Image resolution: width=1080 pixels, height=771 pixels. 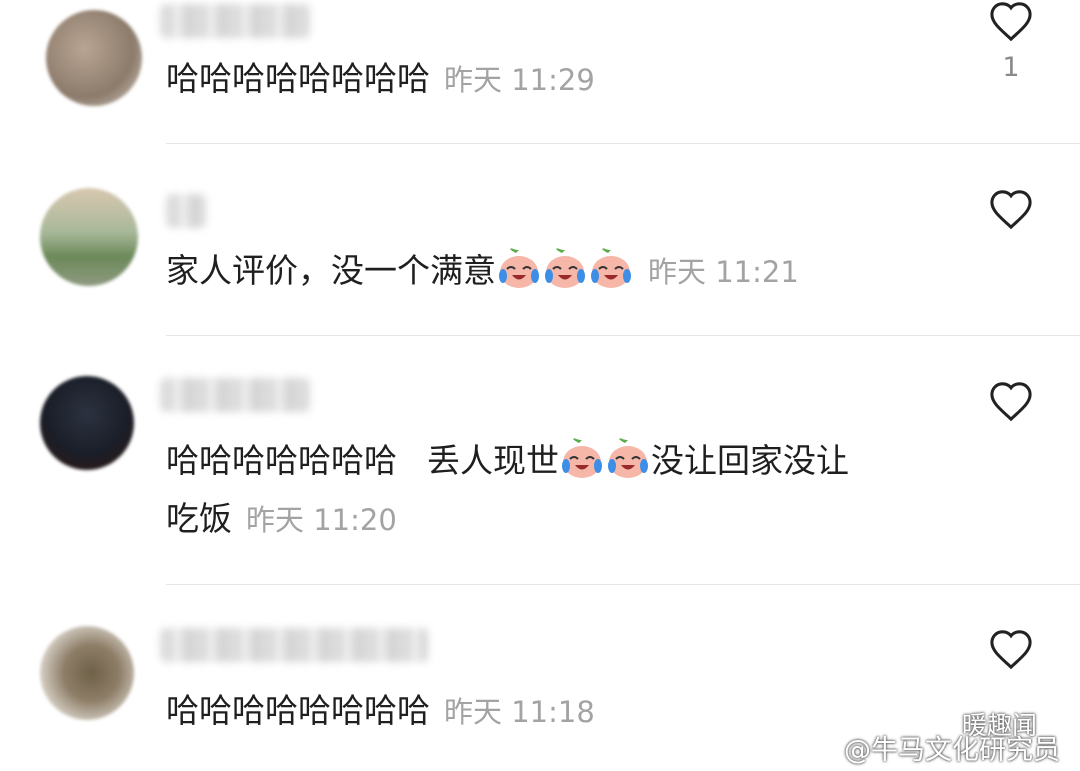 I want to click on comment-time: 昨天 11:21, so click(x=723, y=272).